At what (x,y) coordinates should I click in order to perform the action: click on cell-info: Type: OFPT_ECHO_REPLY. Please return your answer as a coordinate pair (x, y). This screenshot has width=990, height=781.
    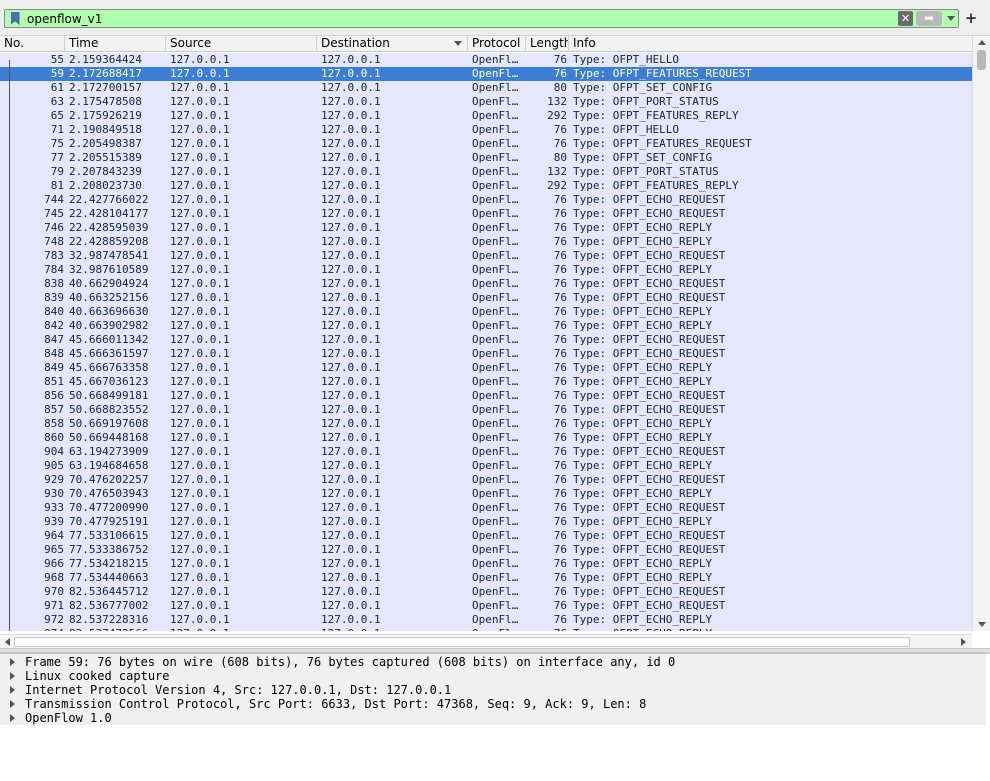
    Looking at the image, I should click on (643, 381).